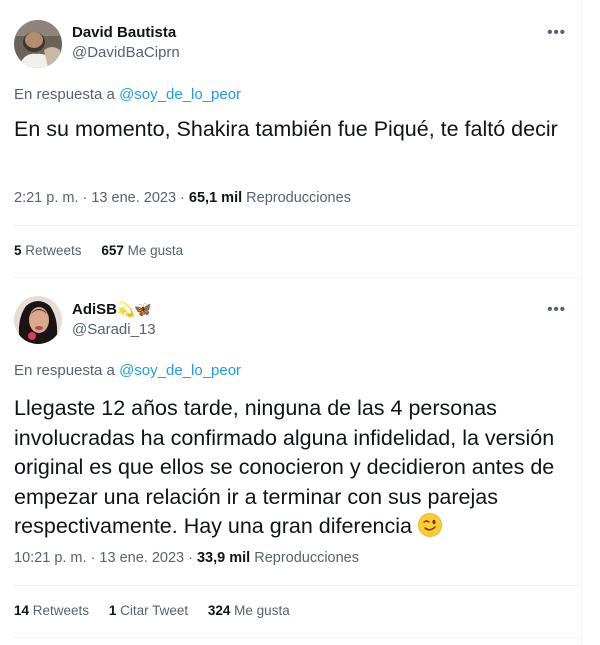  I want to click on tweet-stats: 14 Retweets 1 Citar Tweet 324 Me gusta, so click(160, 610).